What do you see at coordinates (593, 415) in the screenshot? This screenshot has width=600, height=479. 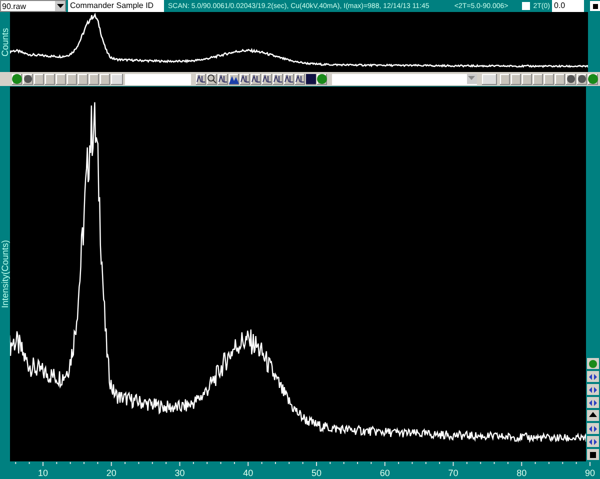 I see `side-button` at bounding box center [593, 415].